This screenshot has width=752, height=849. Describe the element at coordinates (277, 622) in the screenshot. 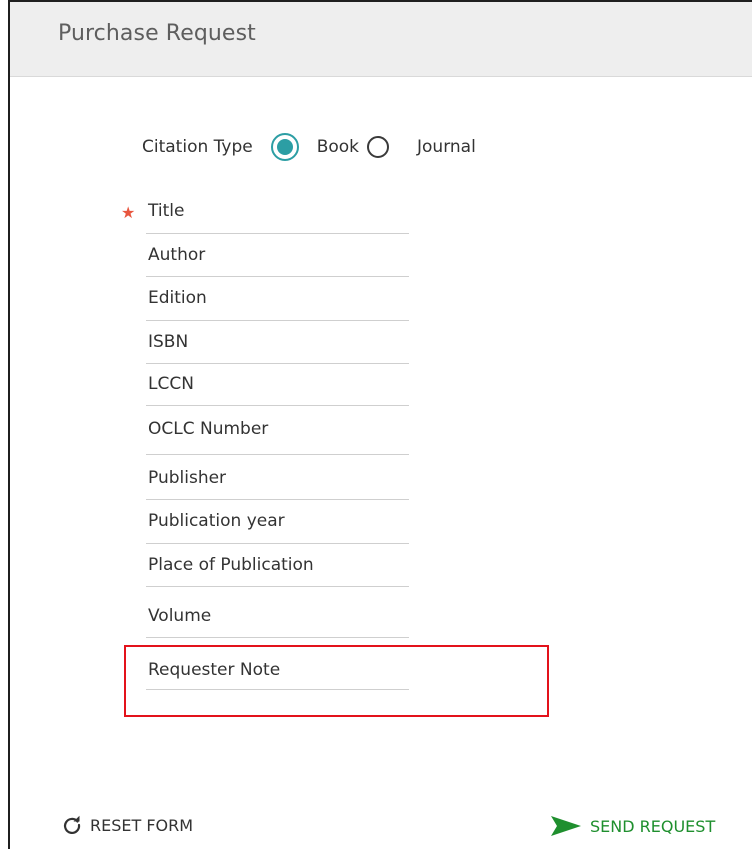

I see `volume-field: Volume` at that location.